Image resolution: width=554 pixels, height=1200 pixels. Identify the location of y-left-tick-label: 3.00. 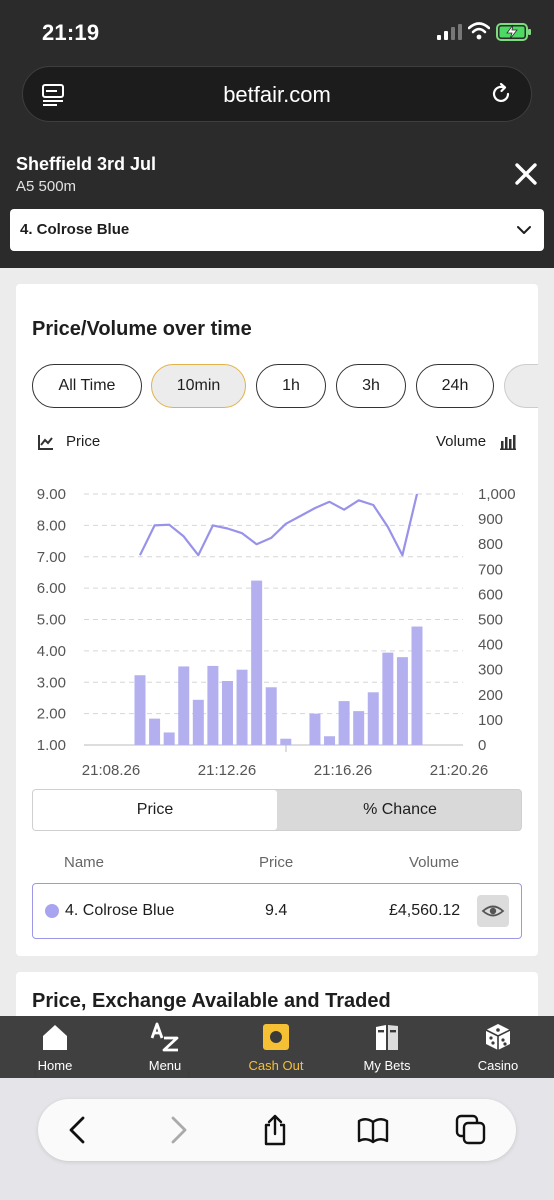
(51, 682).